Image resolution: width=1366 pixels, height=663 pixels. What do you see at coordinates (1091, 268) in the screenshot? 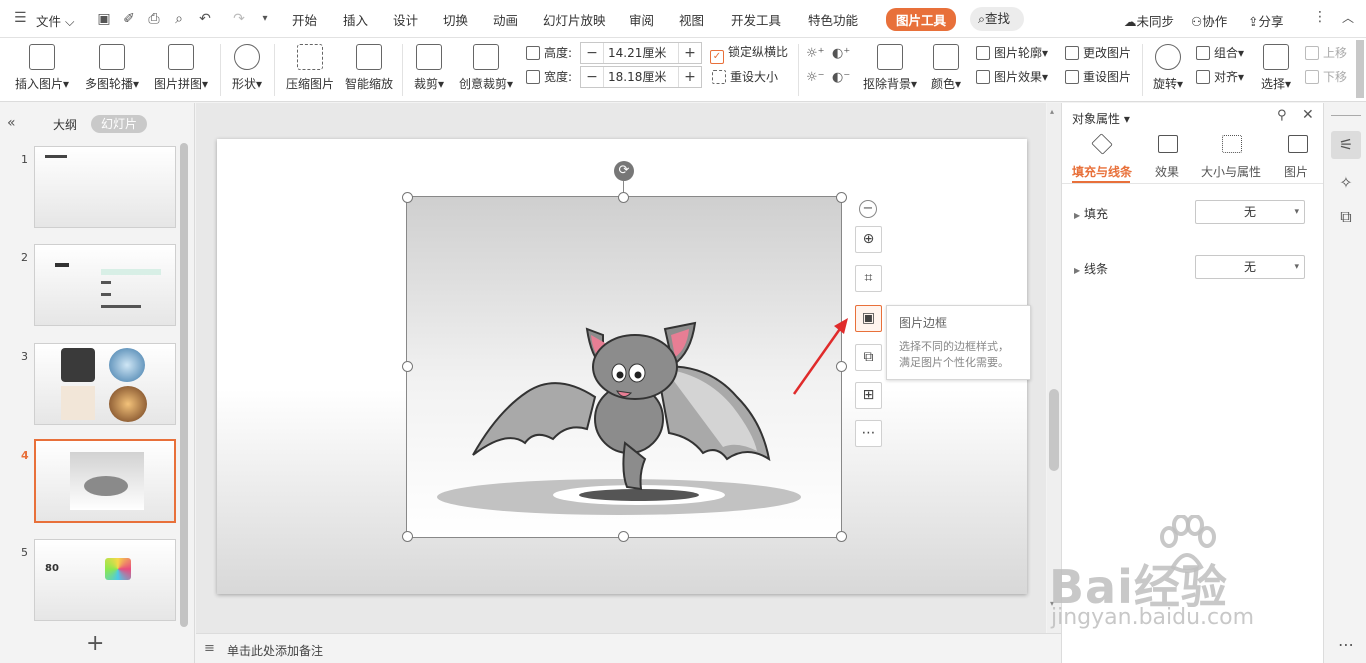
I see `line-section: ▶ 线条` at bounding box center [1091, 268].